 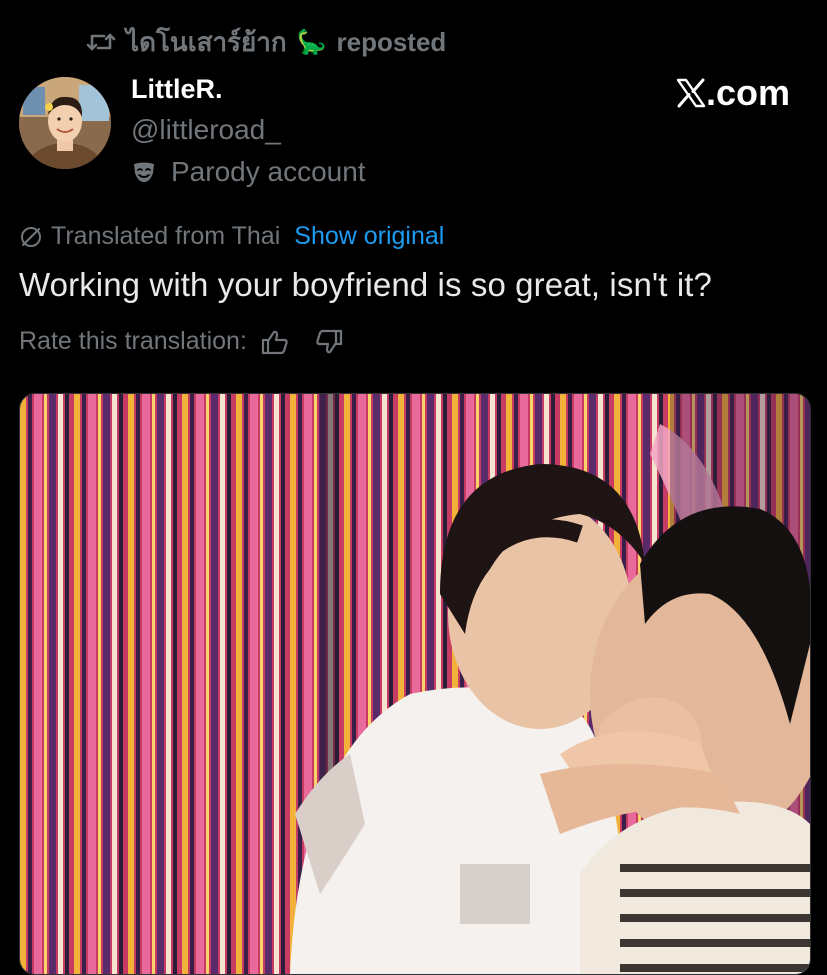 What do you see at coordinates (166, 236) in the screenshot?
I see `translated-from-label: Translated from Thai` at bounding box center [166, 236].